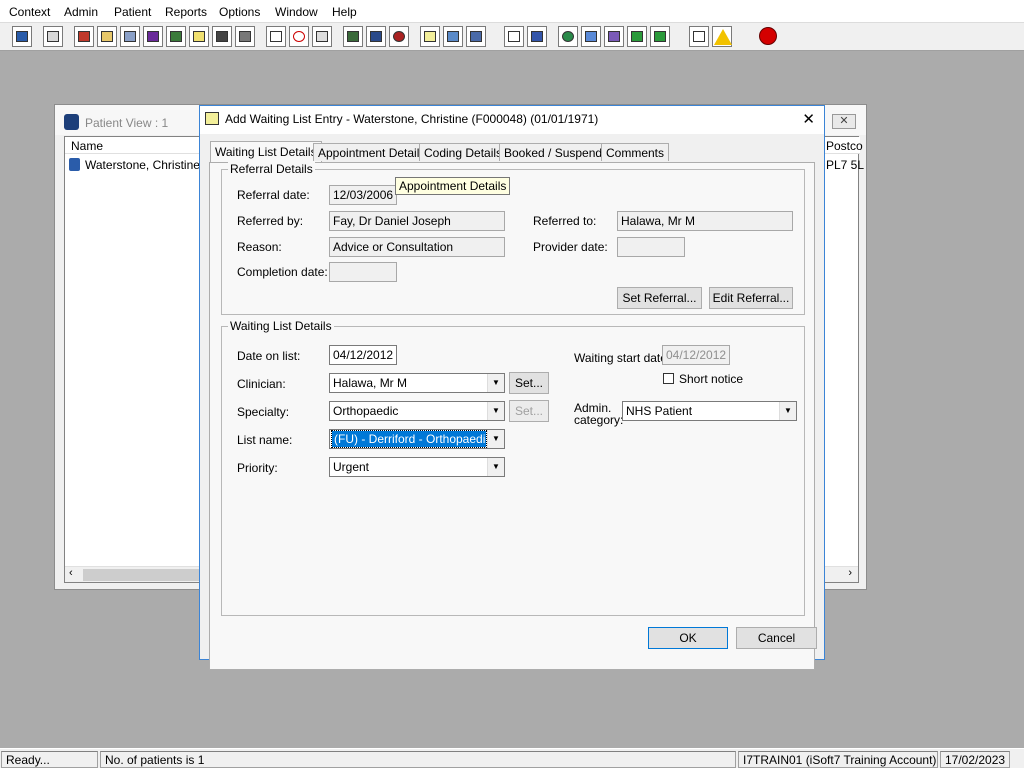  Describe the element at coordinates (622, 358) in the screenshot. I see `waiting-start-date-label: Waiting start date:` at that location.